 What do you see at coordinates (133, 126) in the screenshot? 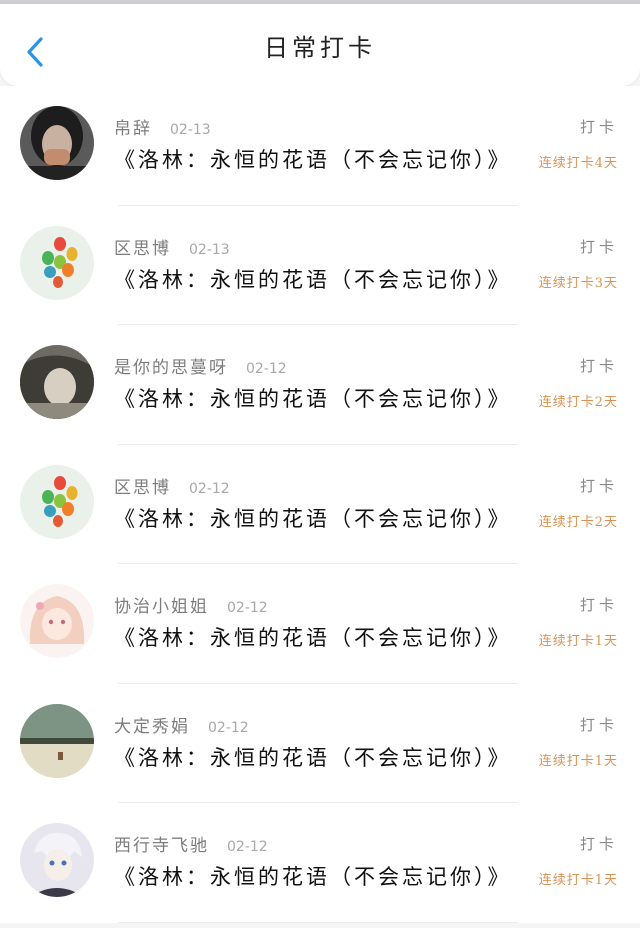
I see `user-name: 帛辞` at bounding box center [133, 126].